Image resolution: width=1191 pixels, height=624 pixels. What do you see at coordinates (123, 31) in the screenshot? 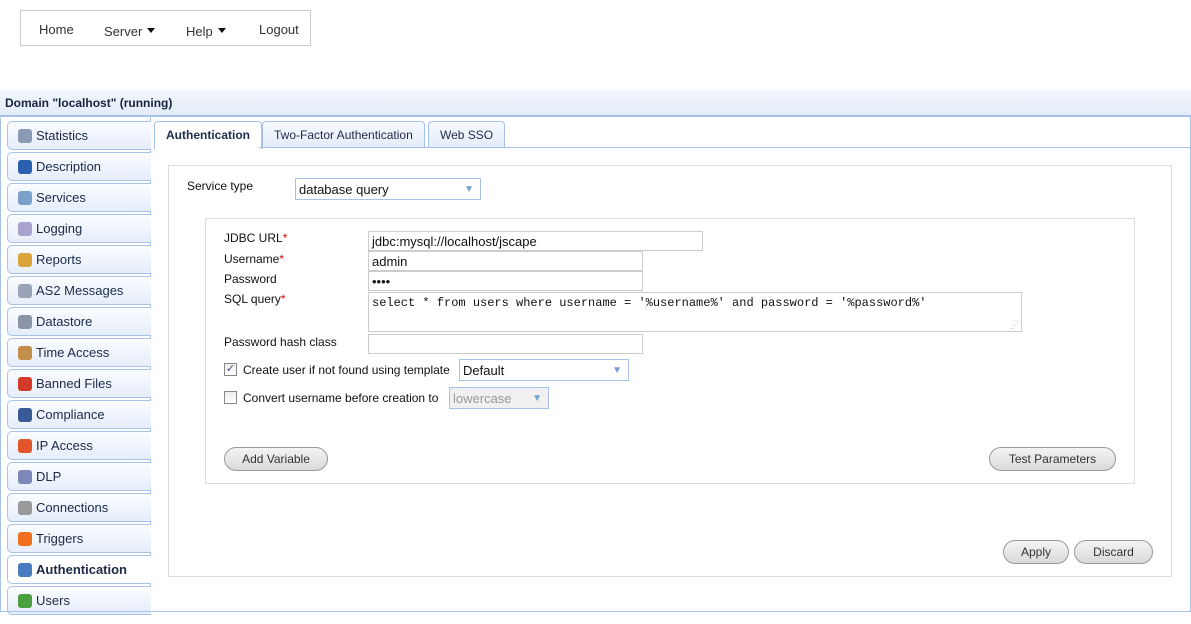
I see `menu-server-label: Server` at bounding box center [123, 31].